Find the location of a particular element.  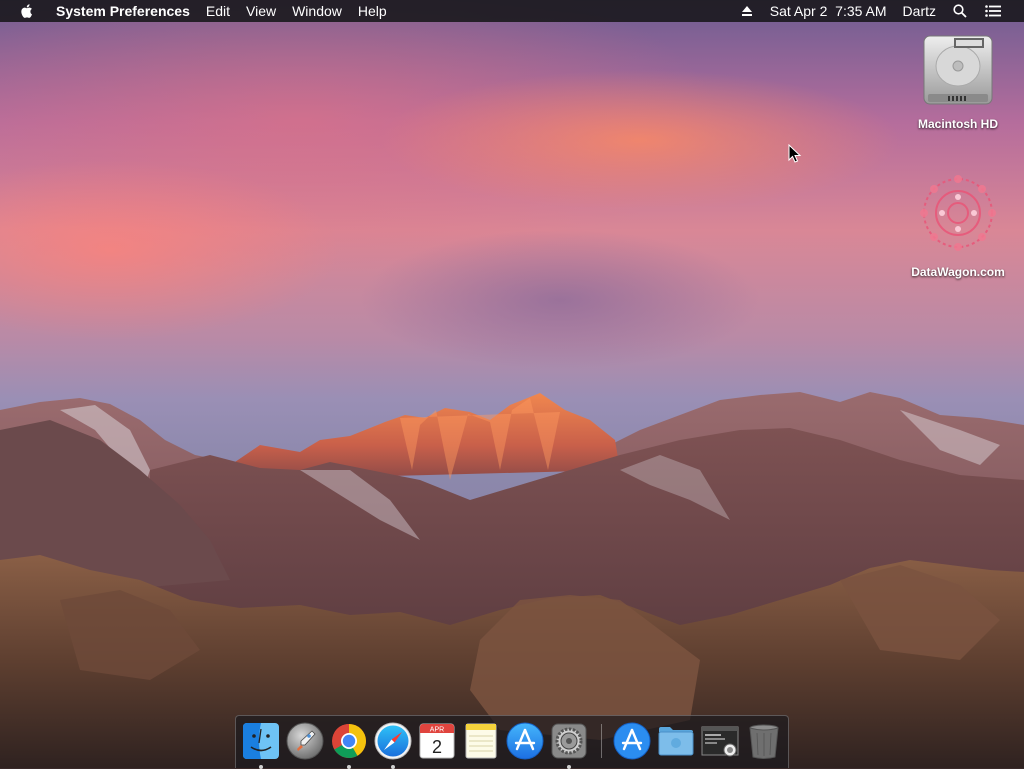

search-icon is located at coordinates (960, 11).